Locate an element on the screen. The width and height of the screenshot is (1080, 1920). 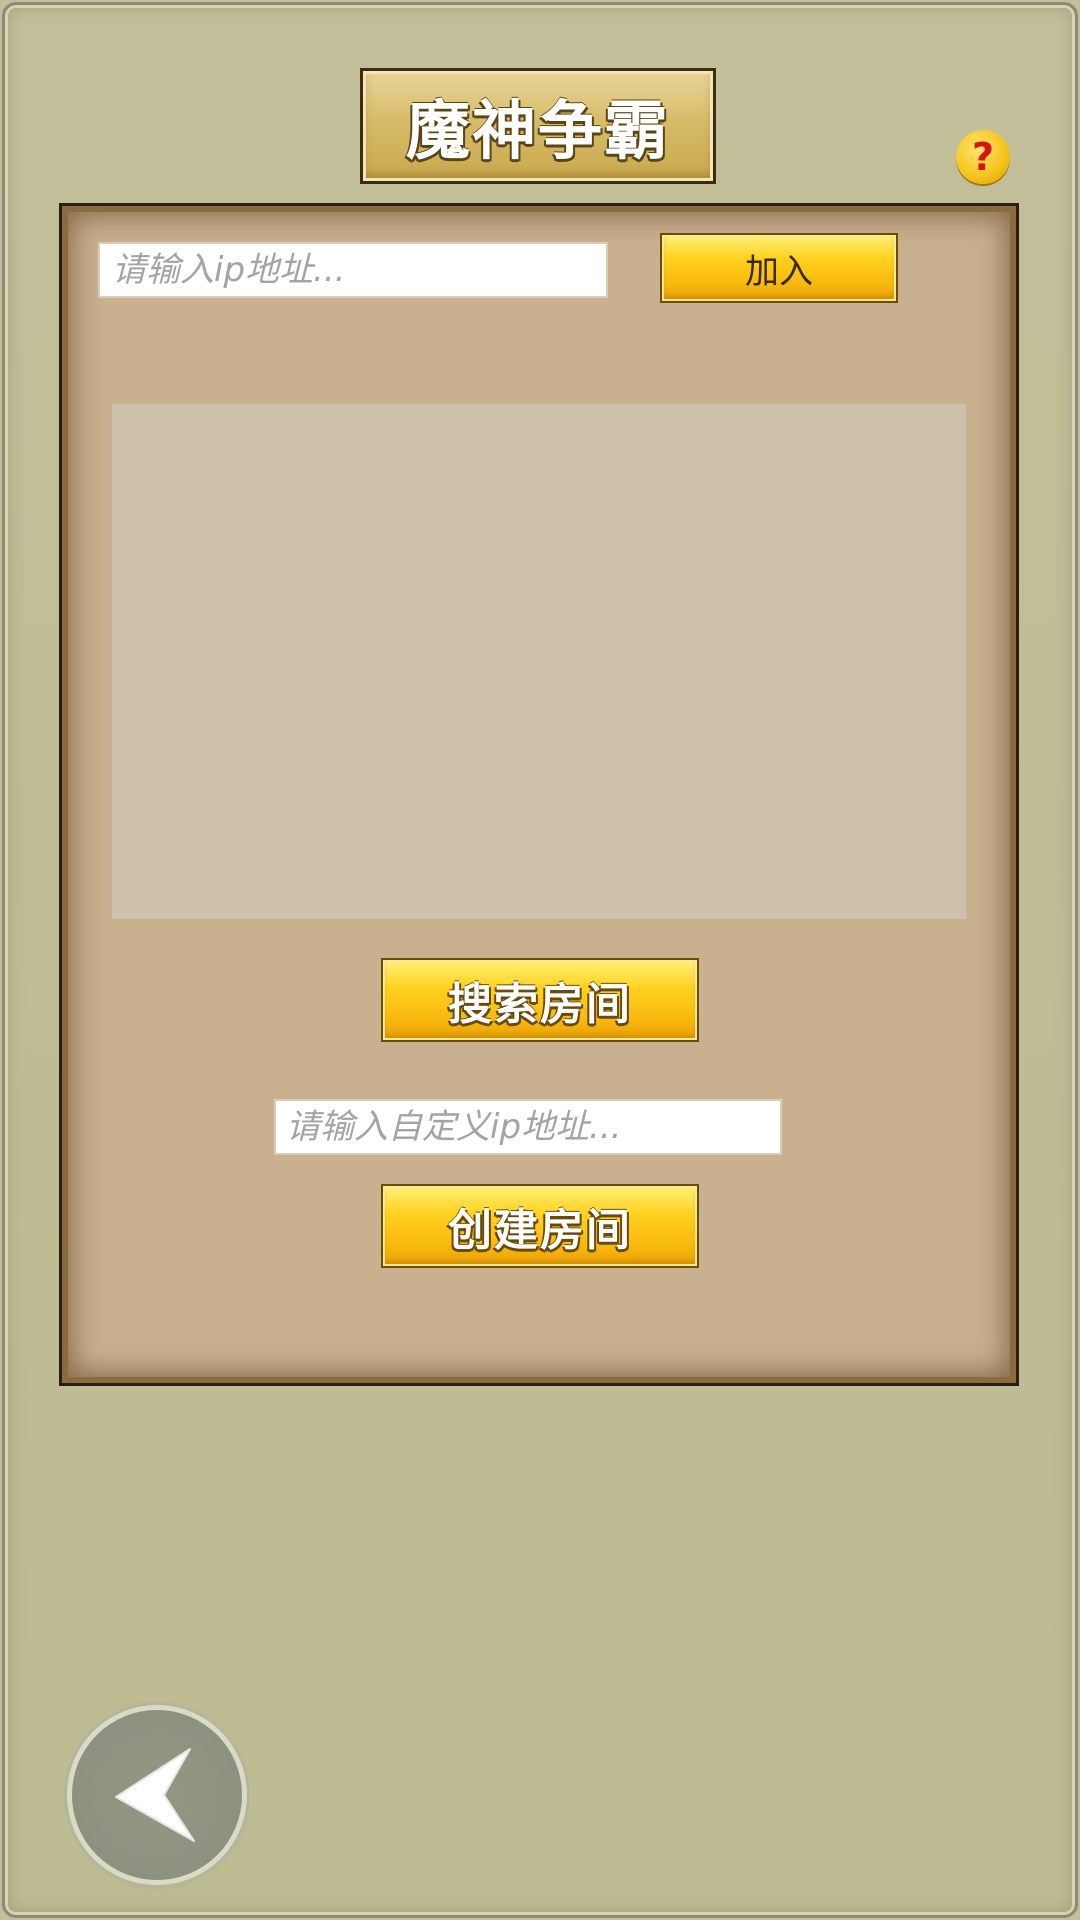
create-room-button: 创建房间 is located at coordinates (540, 1226).